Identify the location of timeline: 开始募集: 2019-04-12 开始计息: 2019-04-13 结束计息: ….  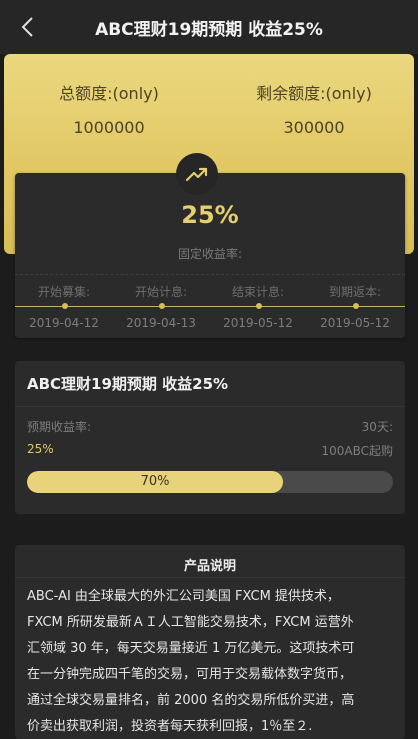
(210, 308).